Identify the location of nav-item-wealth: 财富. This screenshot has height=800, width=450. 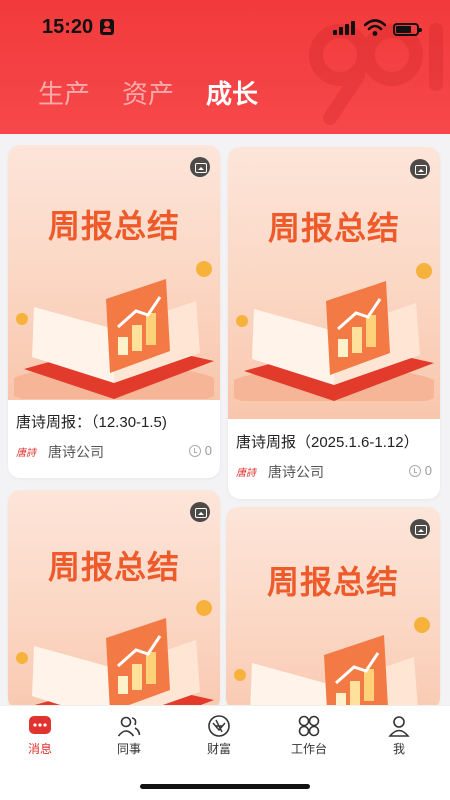
(219, 735).